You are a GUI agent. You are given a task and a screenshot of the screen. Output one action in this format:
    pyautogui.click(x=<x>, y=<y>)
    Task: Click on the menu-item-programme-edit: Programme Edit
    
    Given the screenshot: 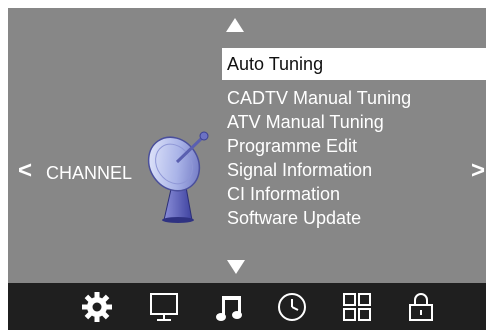 What is the action you would take?
    pyautogui.click(x=354, y=146)
    